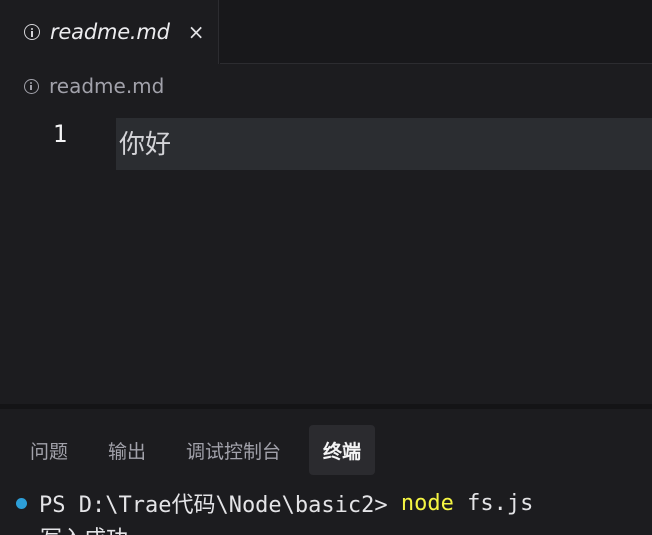 The height and width of the screenshot is (535, 652). What do you see at coordinates (220, 505) in the screenshot?
I see `terminal-prompt: PS D:\Trae代码\Node\basic2>` at bounding box center [220, 505].